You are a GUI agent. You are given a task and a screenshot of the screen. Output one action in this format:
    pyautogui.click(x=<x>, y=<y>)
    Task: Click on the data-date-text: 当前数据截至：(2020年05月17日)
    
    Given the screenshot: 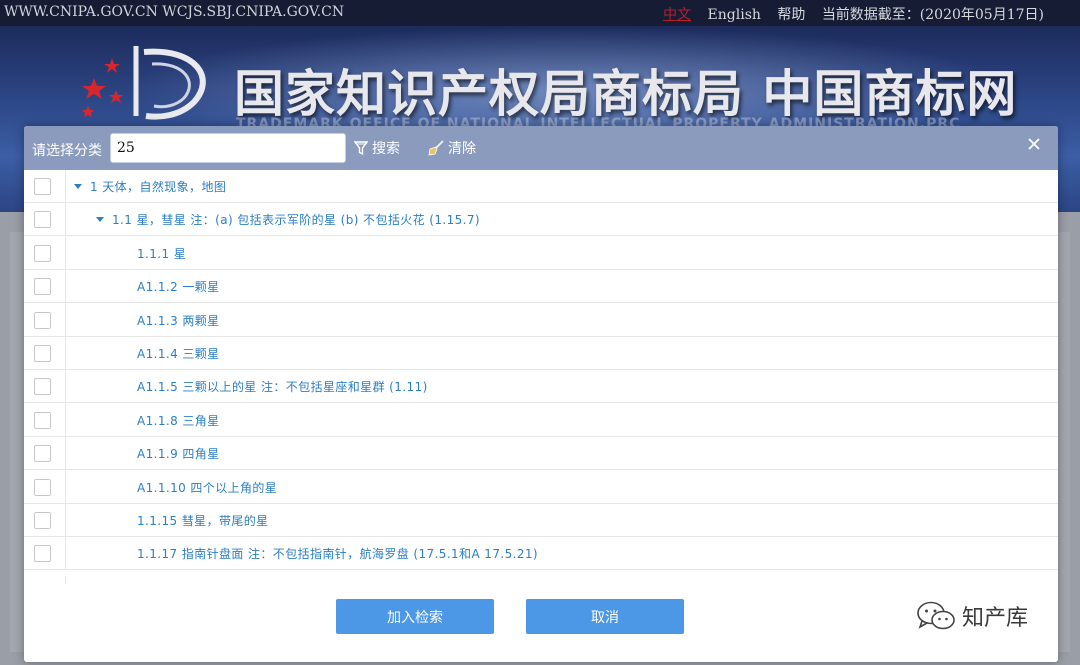 What is the action you would take?
    pyautogui.click(x=932, y=15)
    